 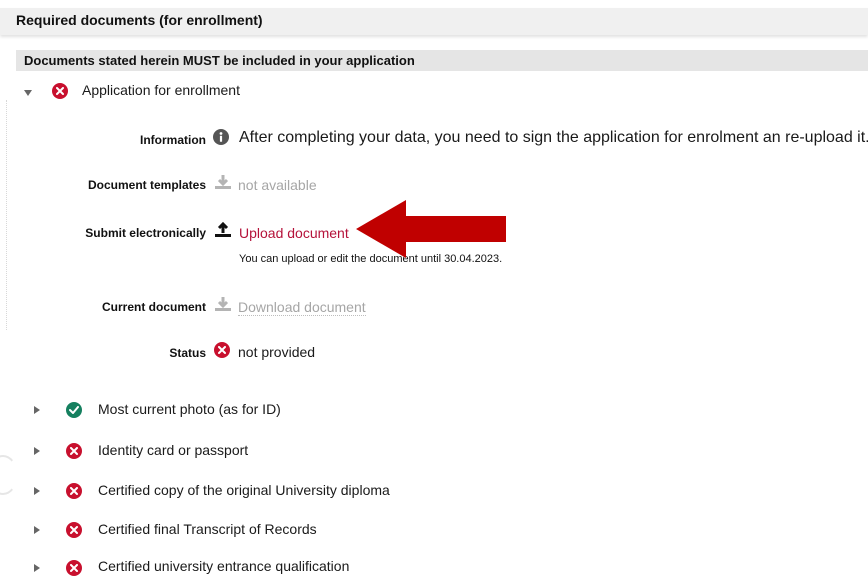 I want to click on left-dotted-edge, so click(x=6, y=215).